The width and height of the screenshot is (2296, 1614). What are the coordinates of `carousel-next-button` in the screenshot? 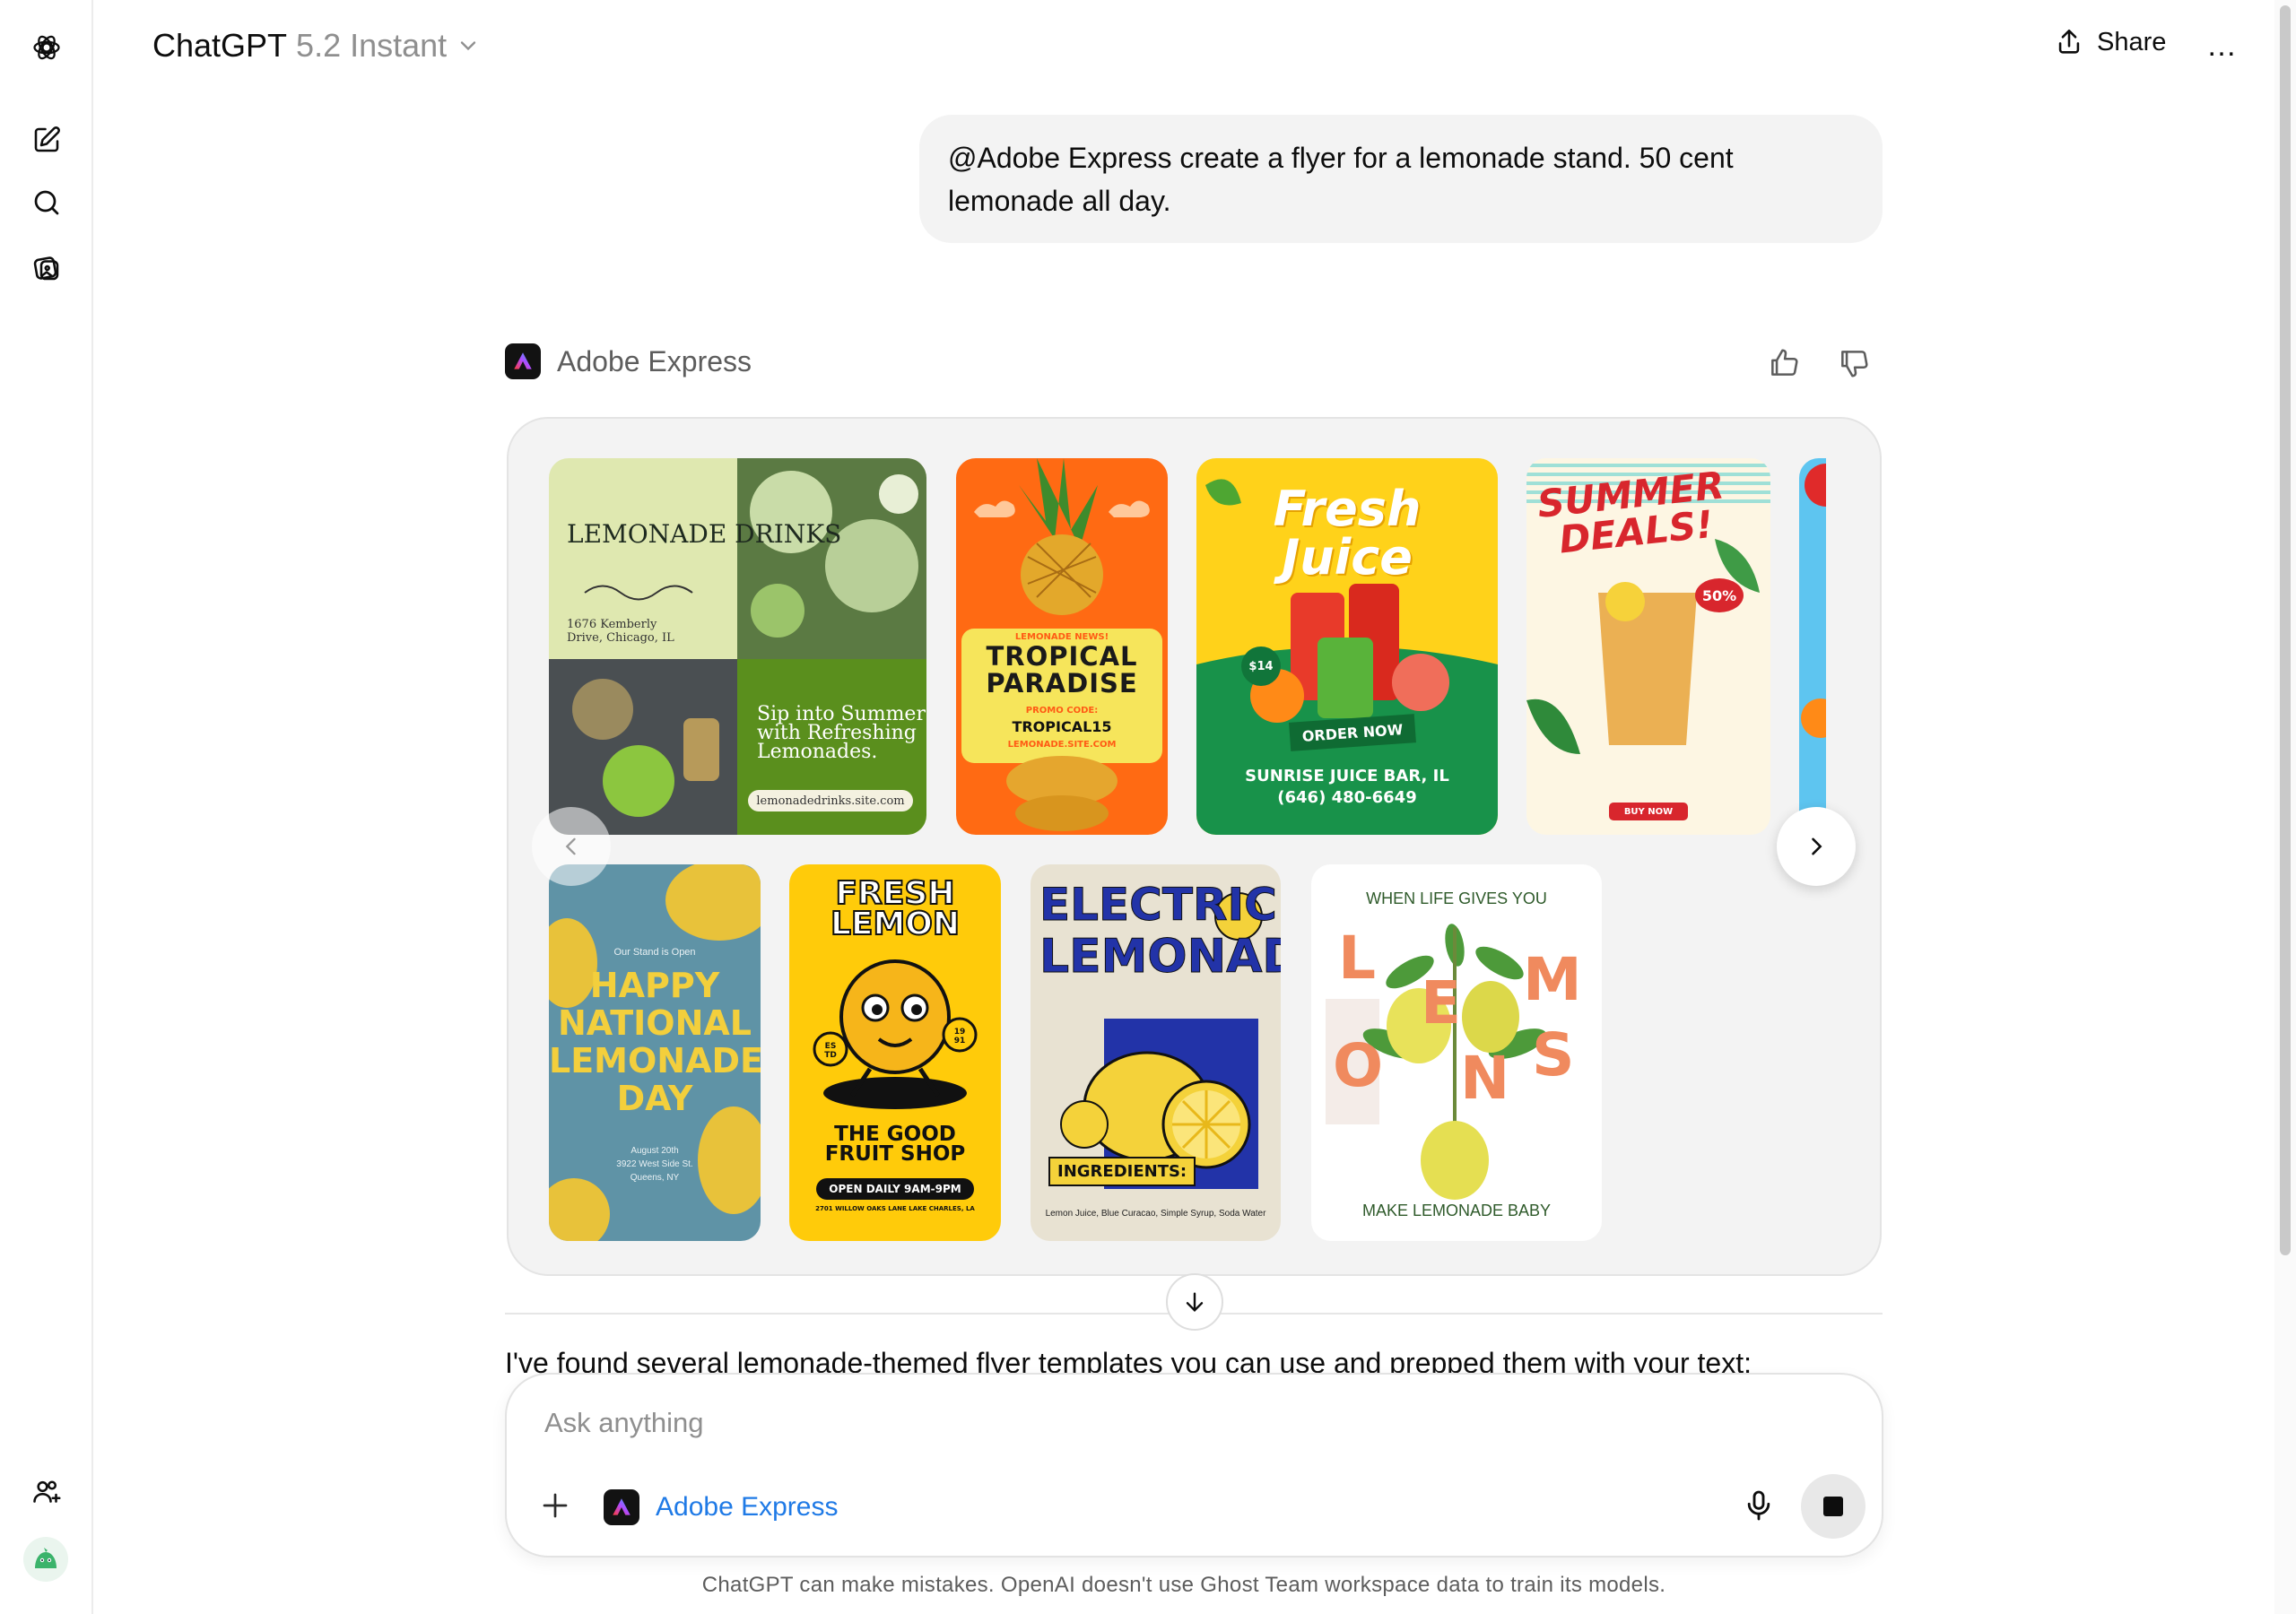 It's located at (1816, 846).